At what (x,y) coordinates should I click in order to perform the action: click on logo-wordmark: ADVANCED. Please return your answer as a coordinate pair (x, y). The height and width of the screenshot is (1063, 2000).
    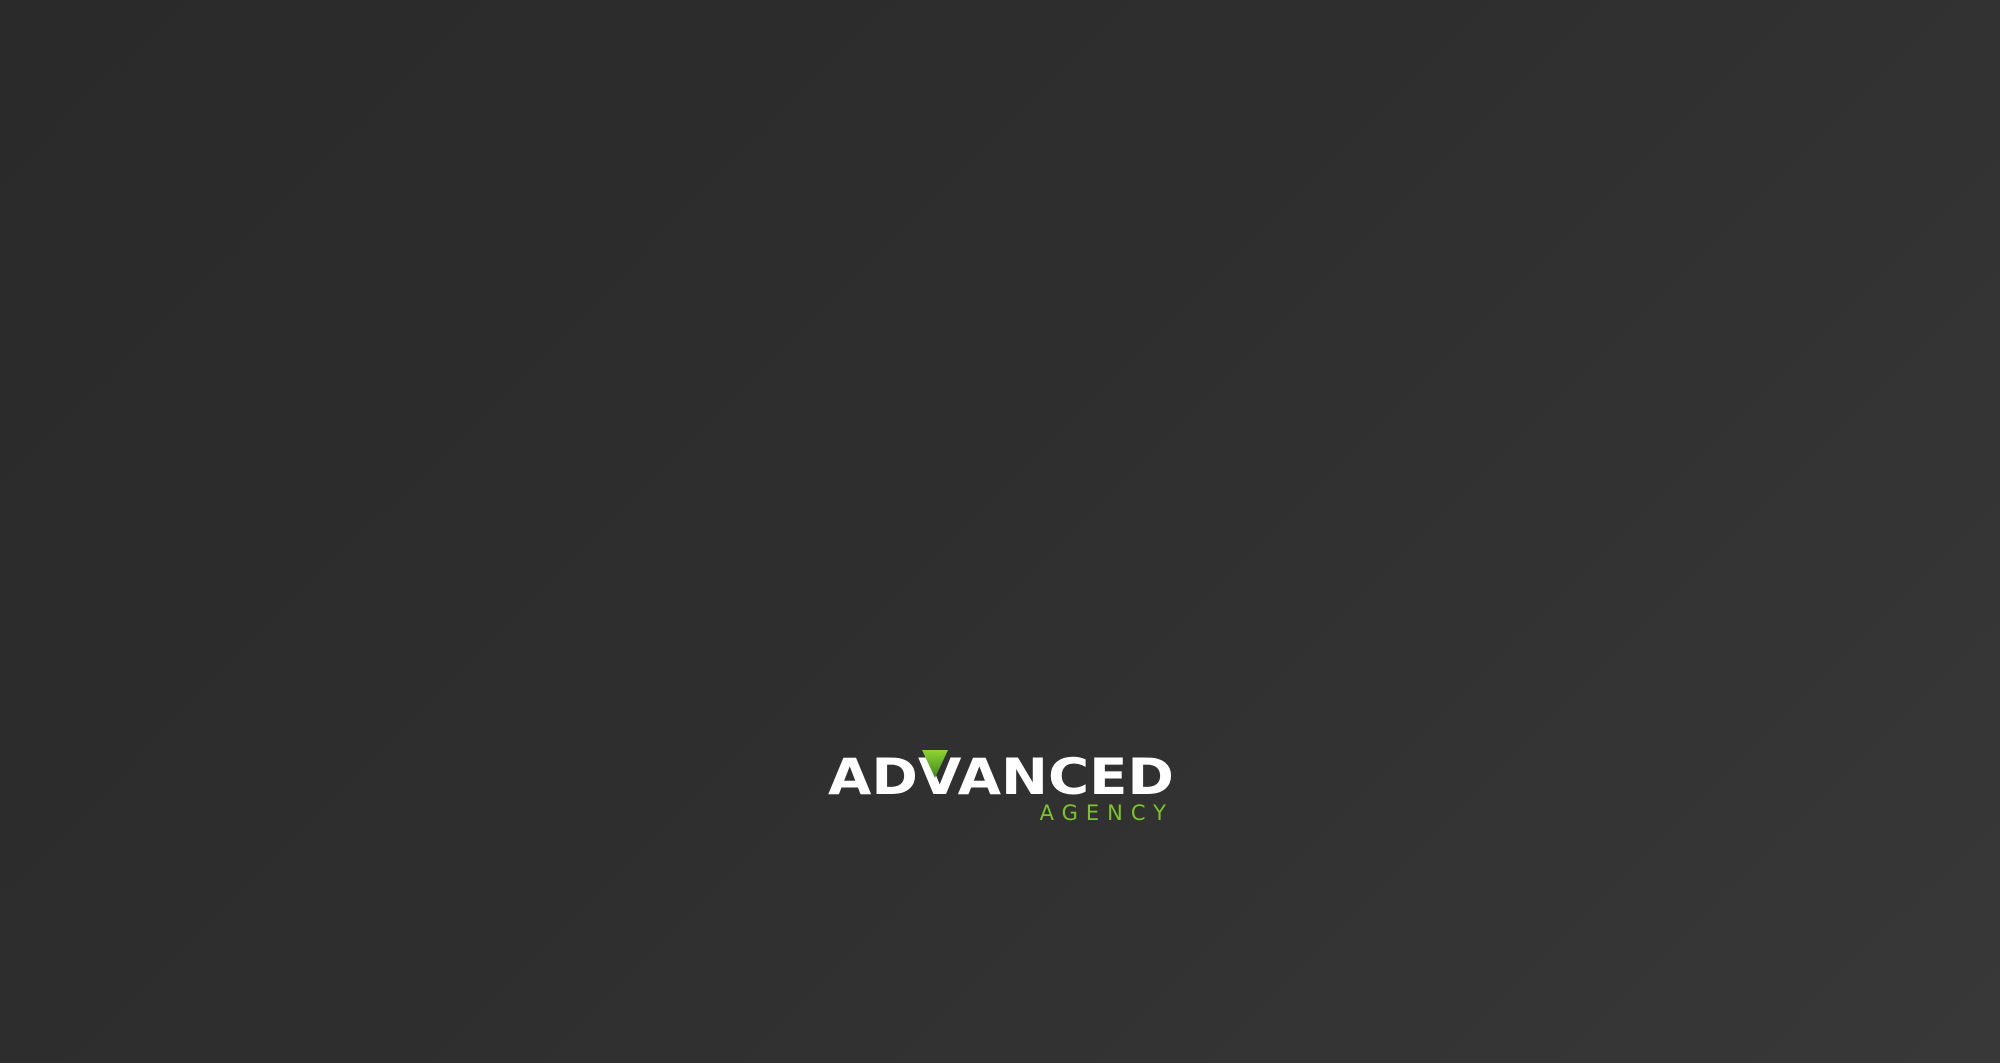
    Looking at the image, I should click on (1001, 777).